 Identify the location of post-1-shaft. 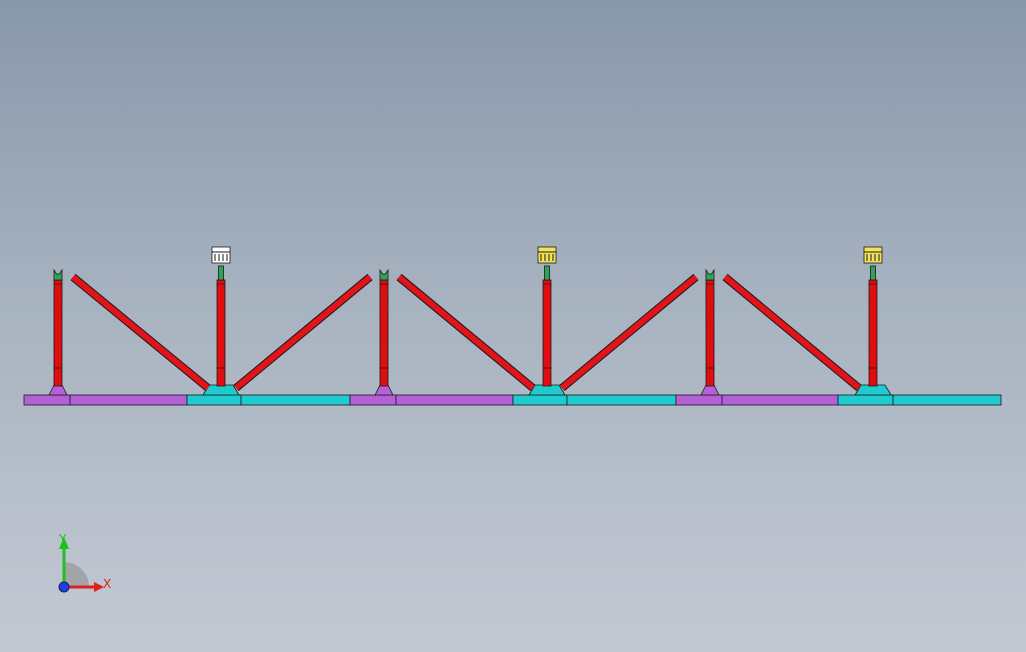
(58, 333).